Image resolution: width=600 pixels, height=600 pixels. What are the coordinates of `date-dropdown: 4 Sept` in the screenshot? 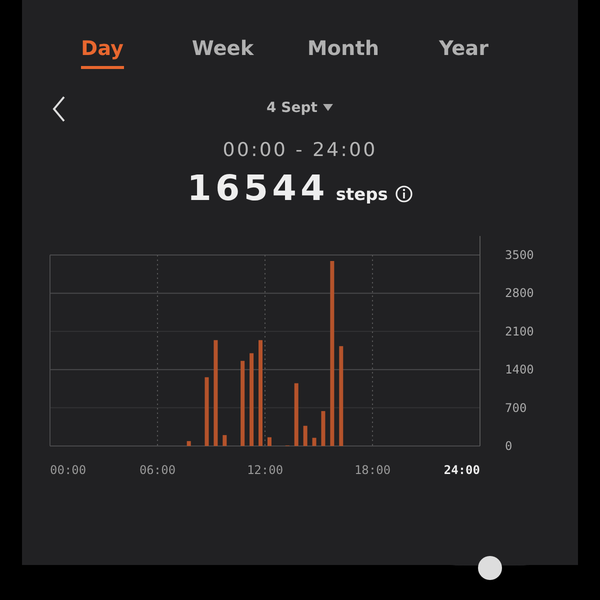 It's located at (300, 108).